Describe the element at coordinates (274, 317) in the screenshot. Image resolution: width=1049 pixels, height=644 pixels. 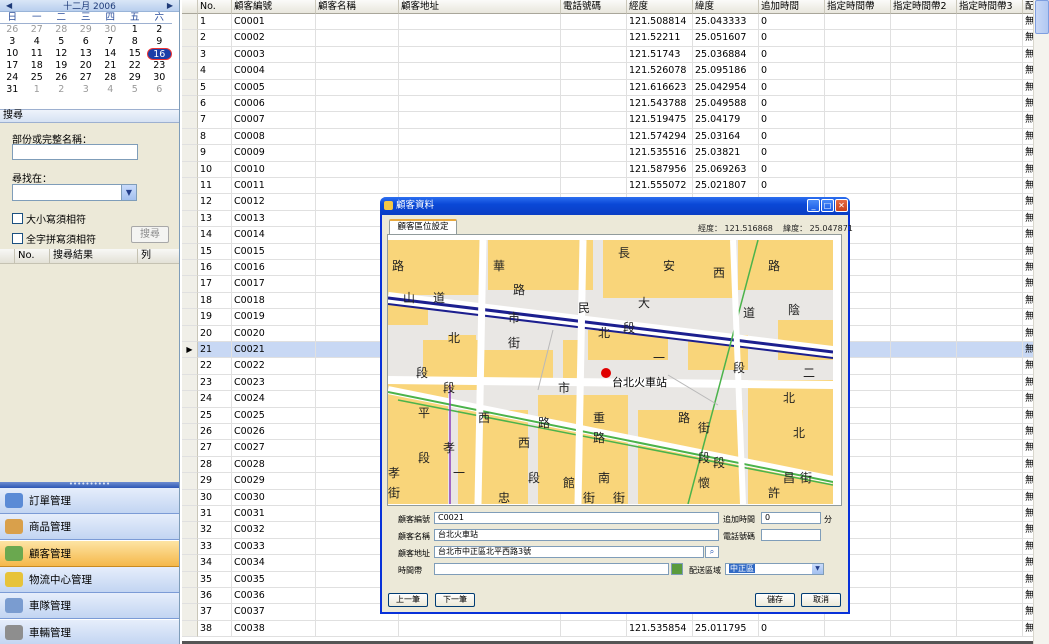
I see `table-cell: C0019` at that location.